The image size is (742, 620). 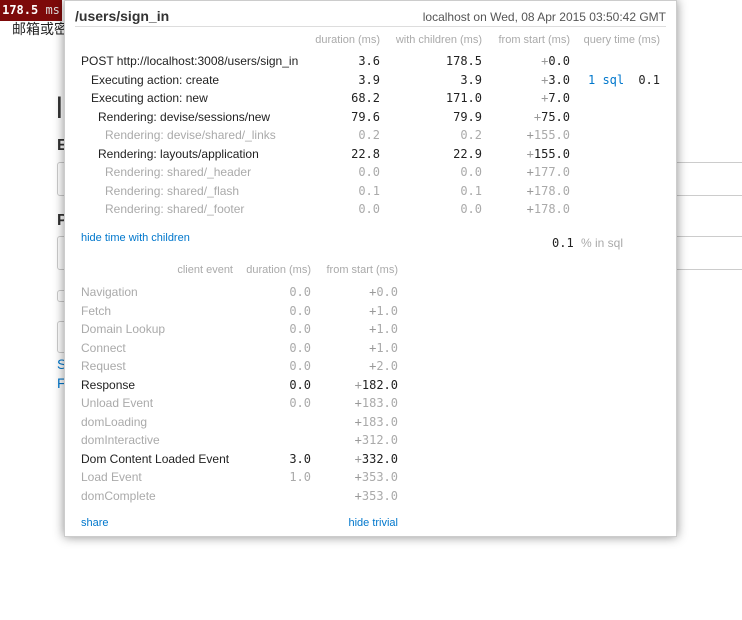 What do you see at coordinates (606, 80) in the screenshot?
I see `sql-link: 1 sql` at bounding box center [606, 80].